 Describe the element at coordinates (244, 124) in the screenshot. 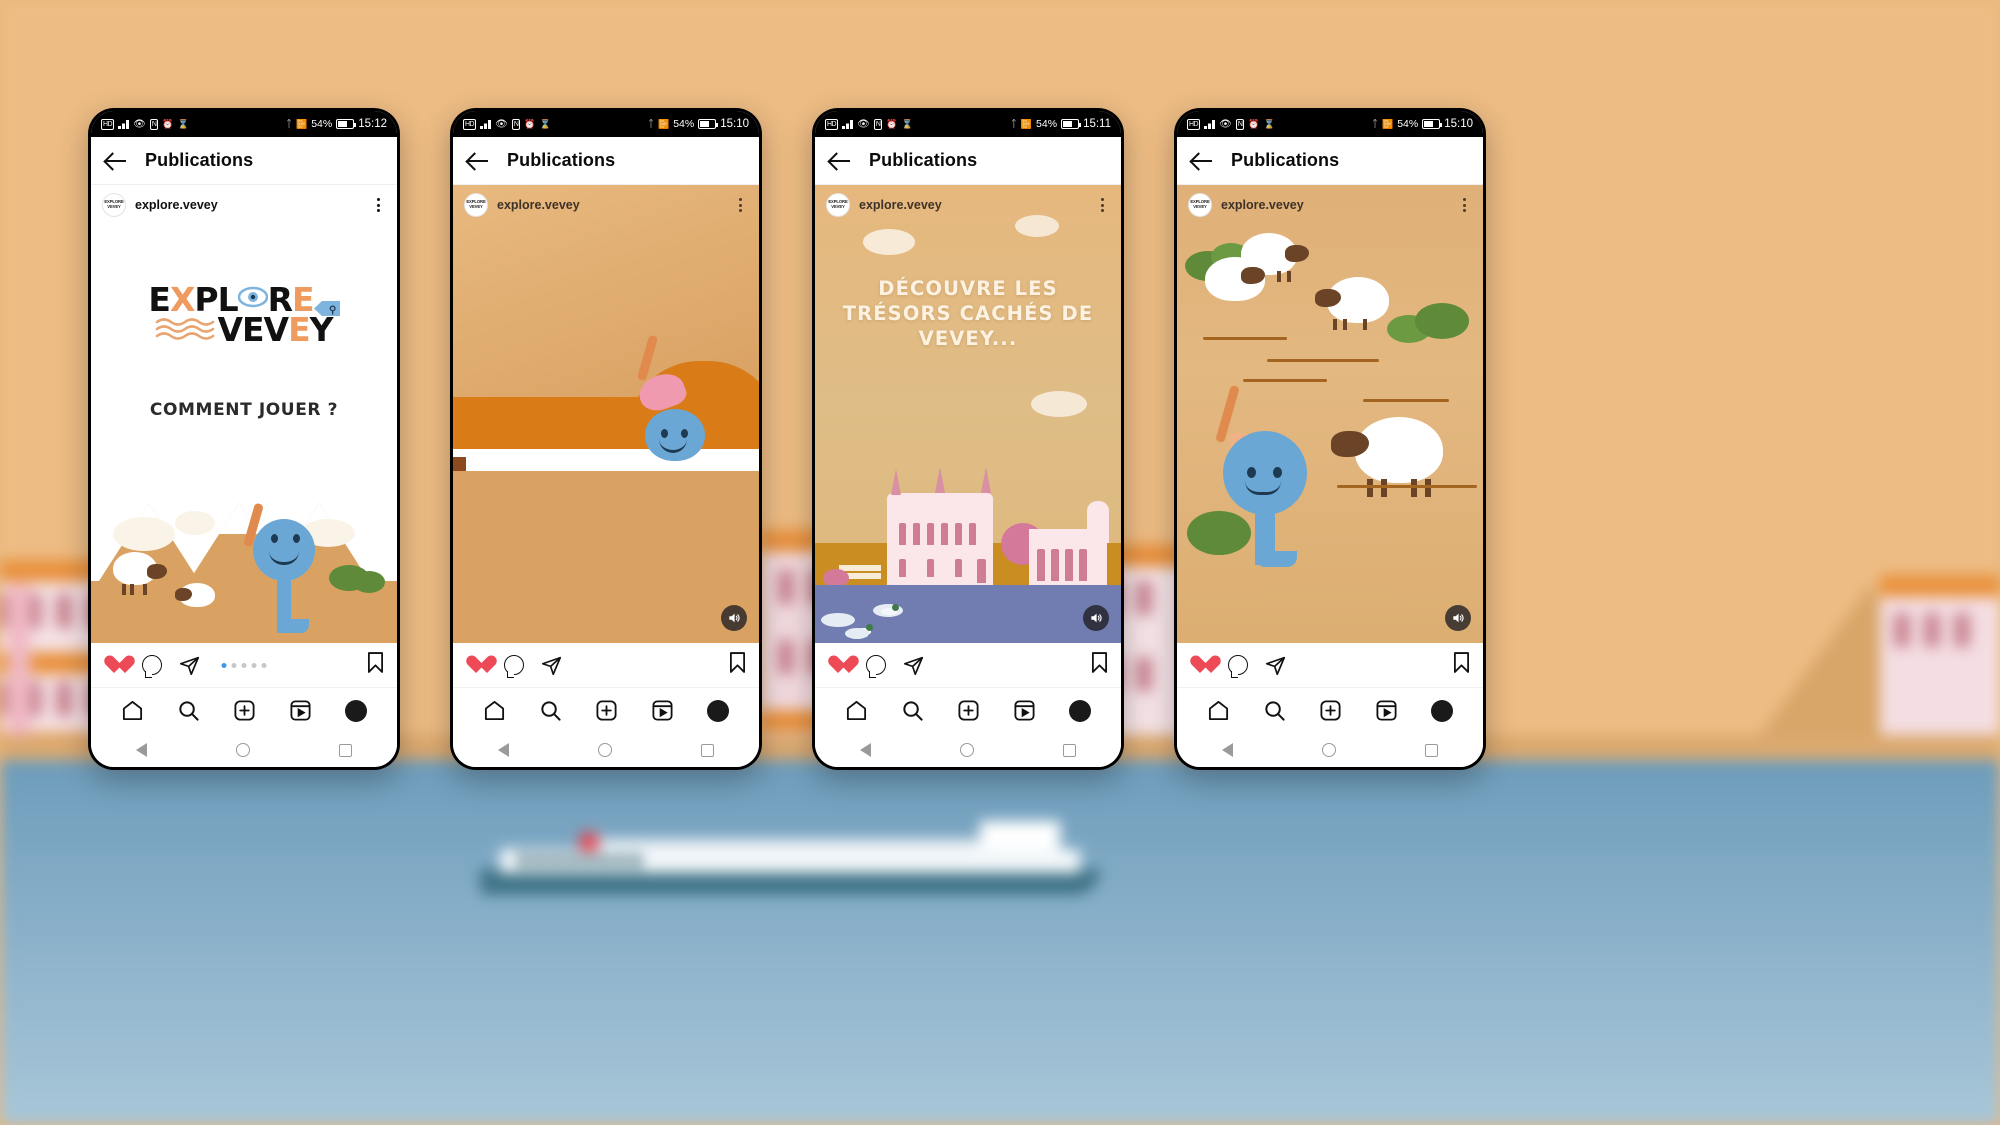

I see `status-bar: HD 👁 N ⏰ ⌛ ᛏ 📴 54% 15:12` at that location.